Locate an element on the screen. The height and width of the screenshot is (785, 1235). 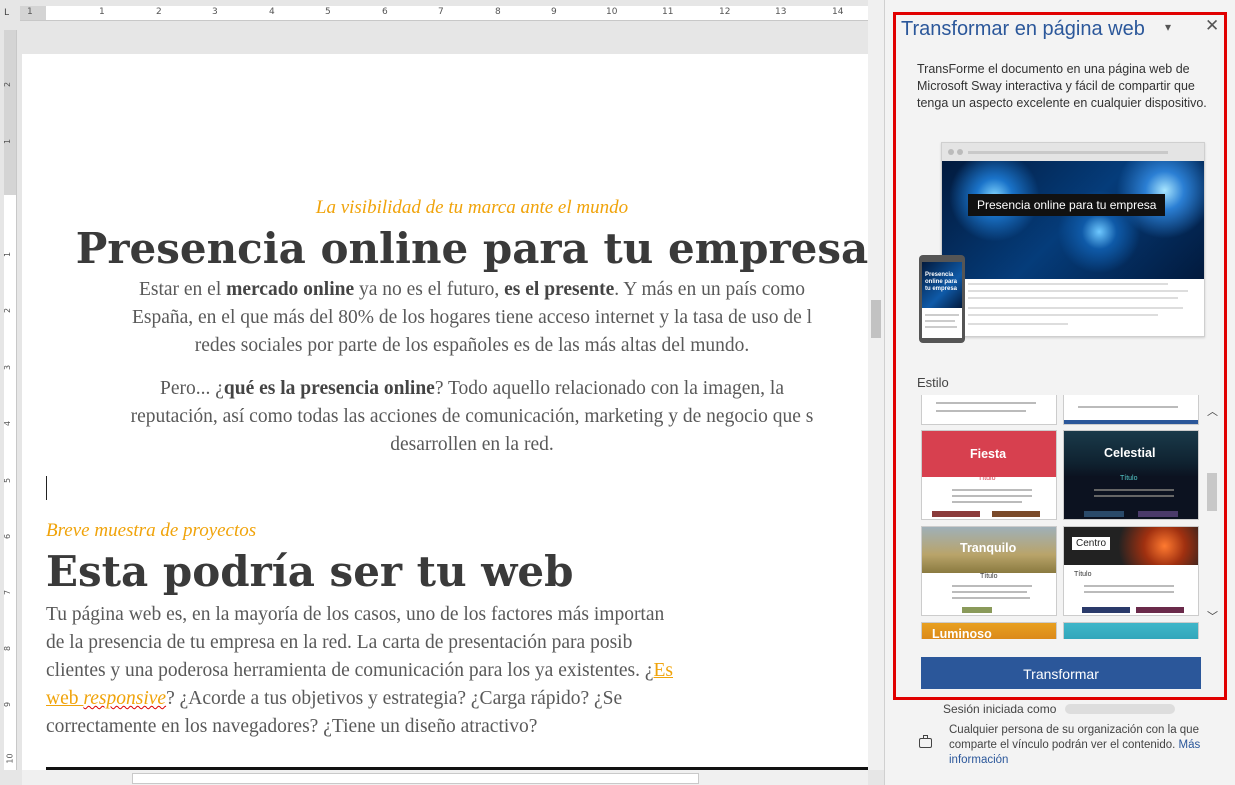
mobile-text-line is located at coordinates (941, 327).